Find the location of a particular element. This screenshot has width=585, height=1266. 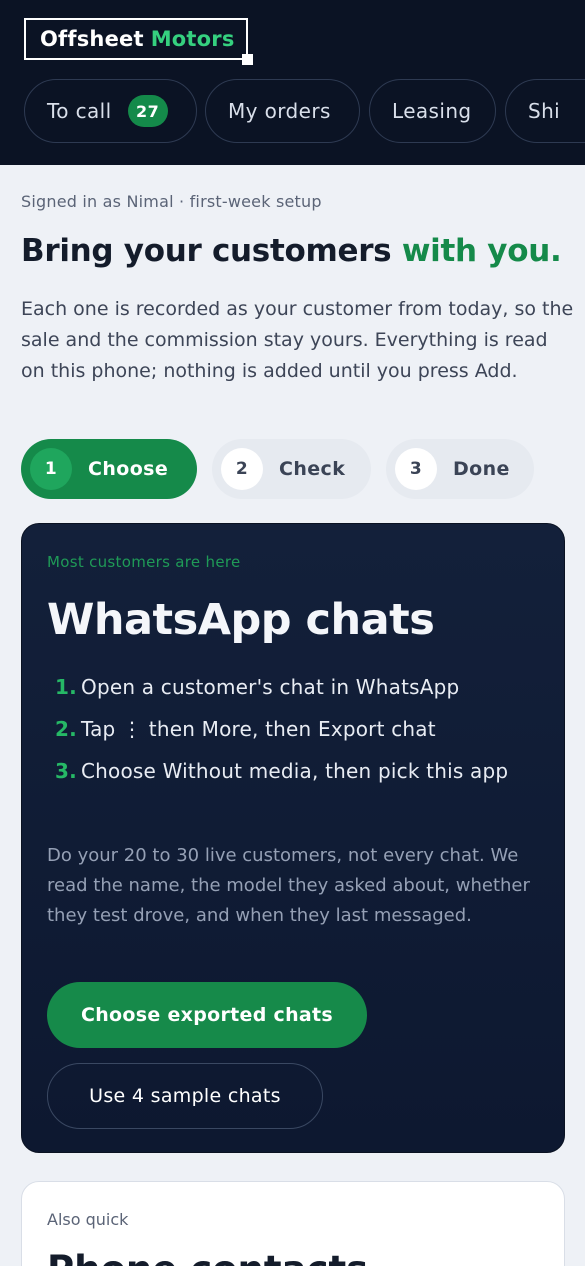

signed-in-status: Signed in as Nimal · first-week setup is located at coordinates (171, 201).